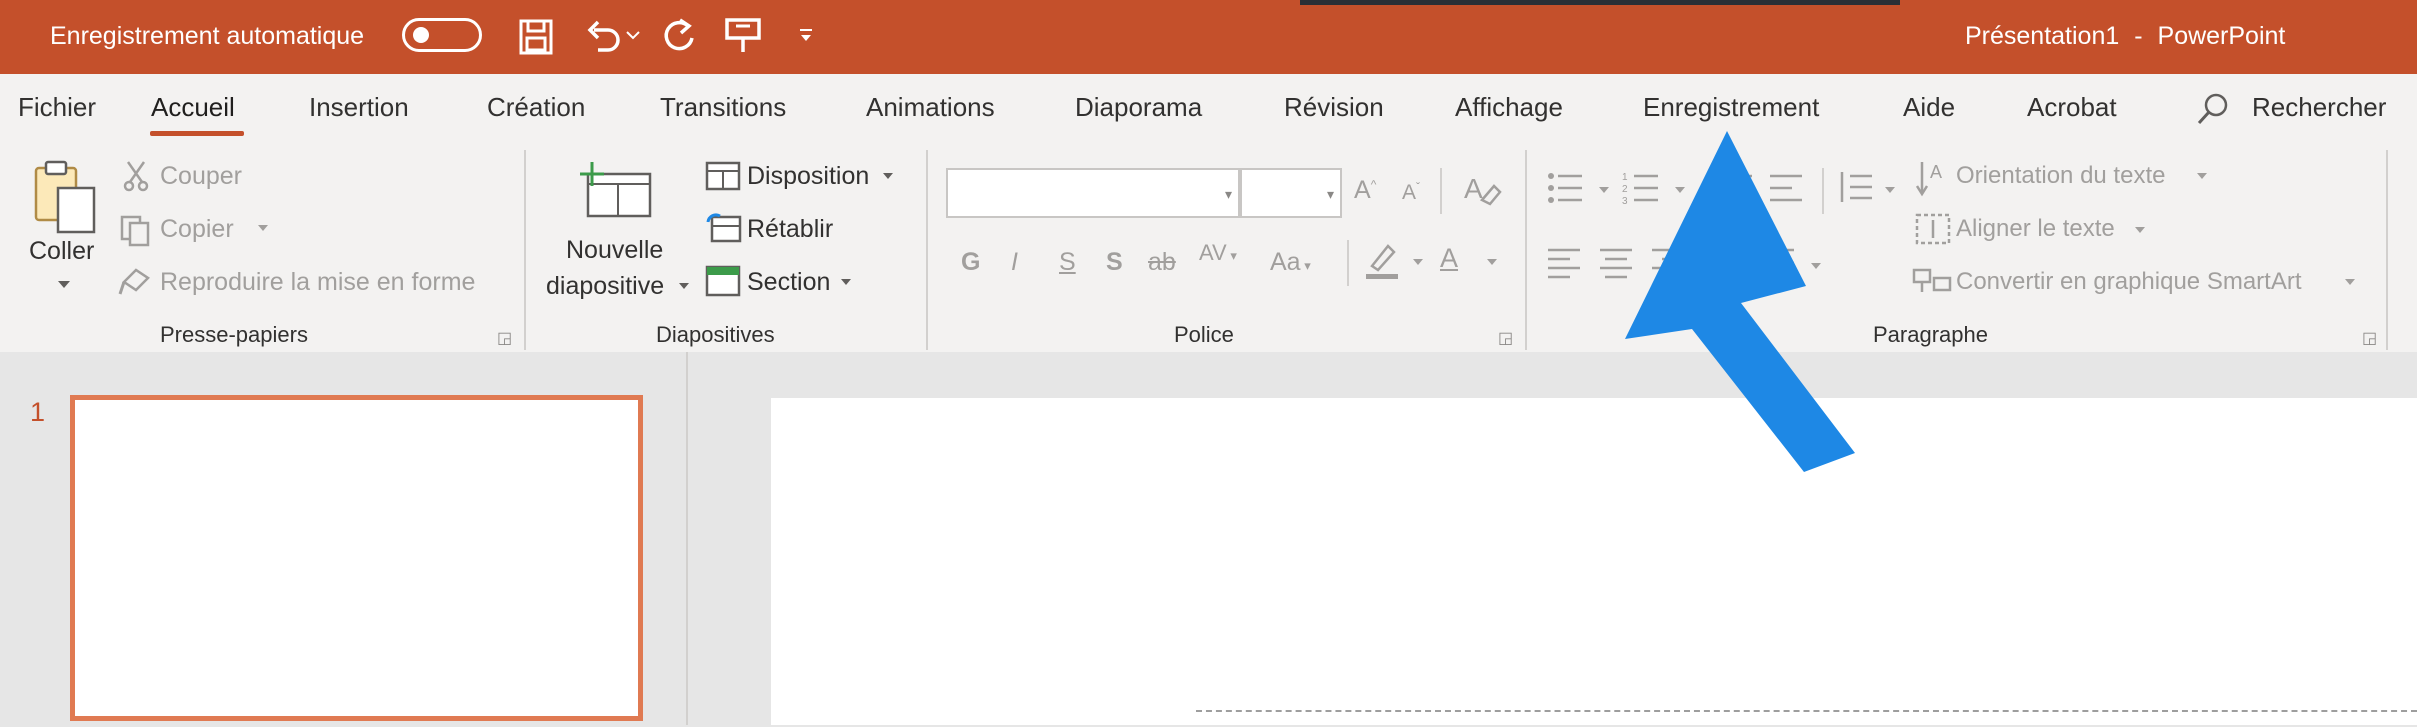 This screenshot has height=727, width=2417. Describe the element at coordinates (2129, 282) in the screenshot. I see `smartart-label: Convertir en graphique SmartArt` at that location.